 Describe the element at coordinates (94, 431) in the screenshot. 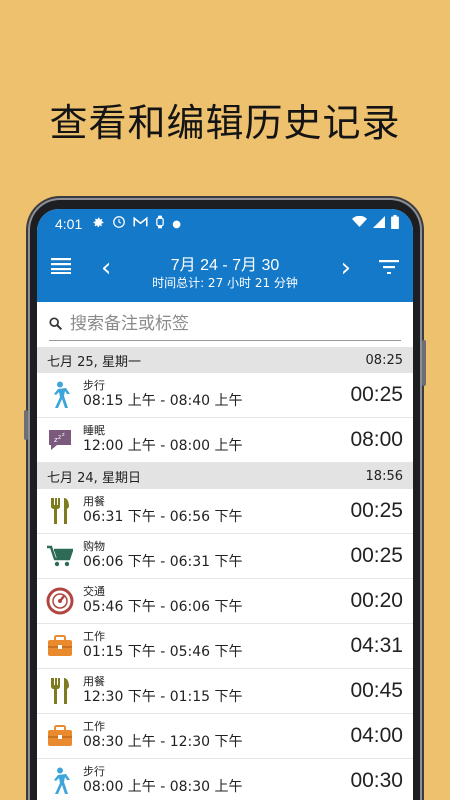

I see `entry-category: 睡眠` at that location.